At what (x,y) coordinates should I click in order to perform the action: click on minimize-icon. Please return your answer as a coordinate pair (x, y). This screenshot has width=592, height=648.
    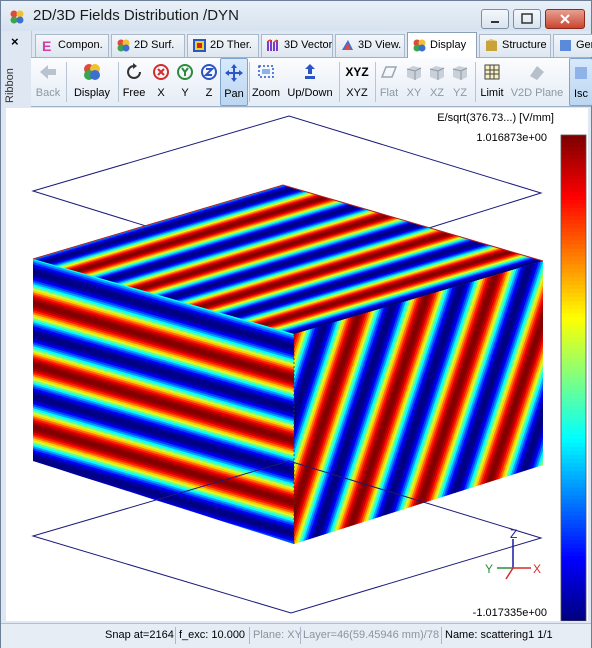
    Looking at the image, I should click on (495, 22).